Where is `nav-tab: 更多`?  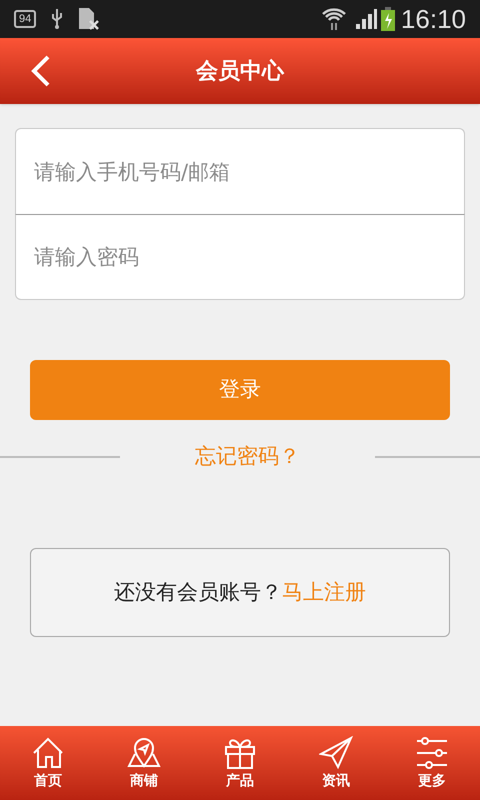
nav-tab: 更多 is located at coordinates (432, 763).